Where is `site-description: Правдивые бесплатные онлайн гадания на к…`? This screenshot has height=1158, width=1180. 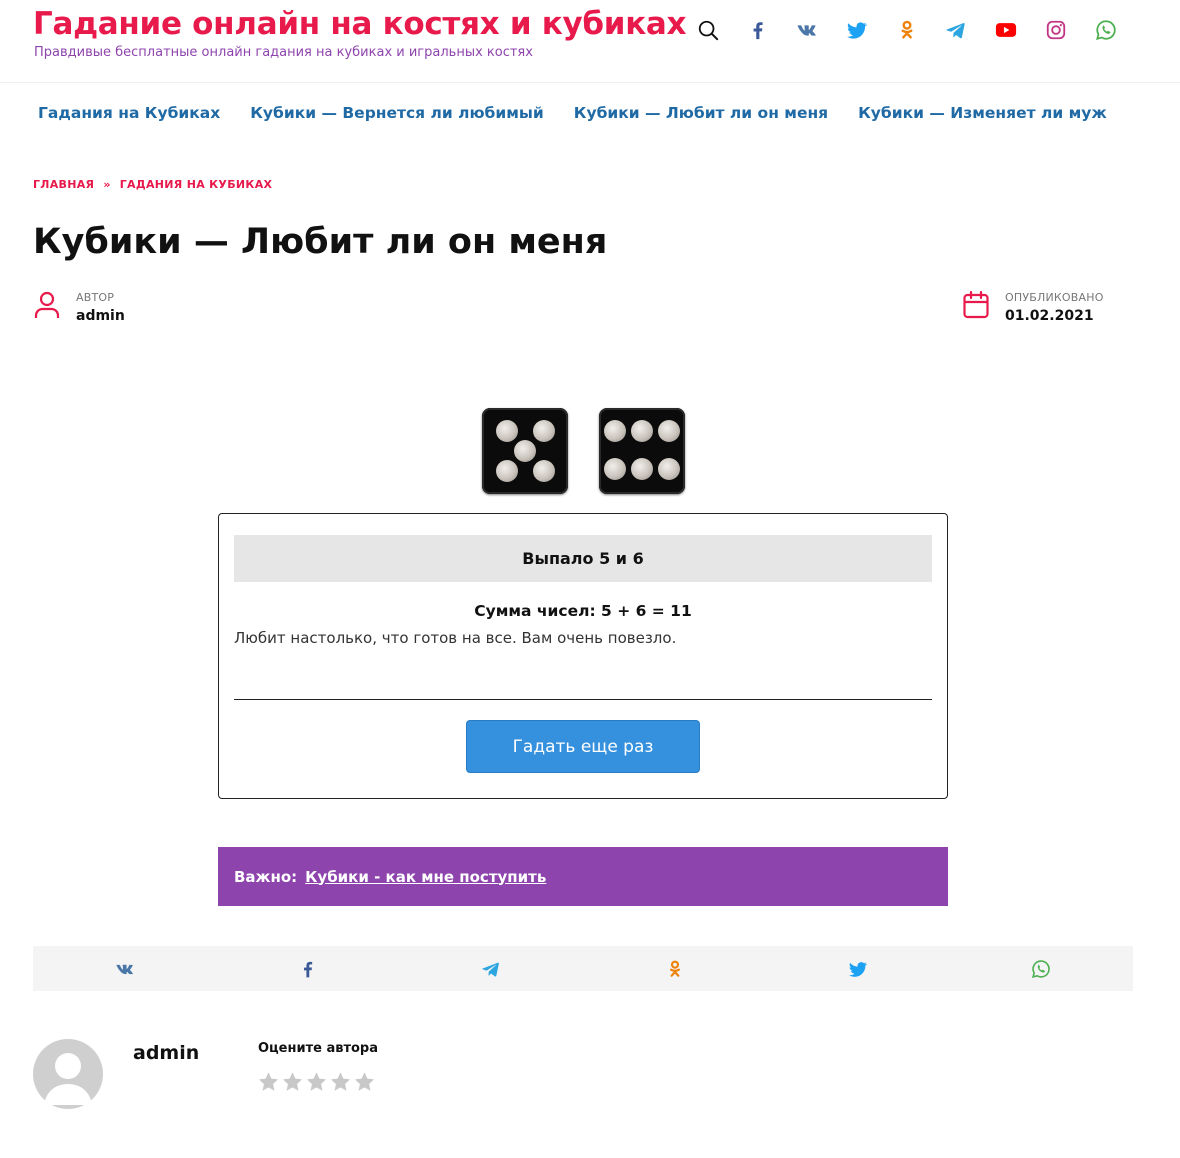
site-description: Правдивые бесплатные онлайн гадания на к… is located at coordinates (283, 52).